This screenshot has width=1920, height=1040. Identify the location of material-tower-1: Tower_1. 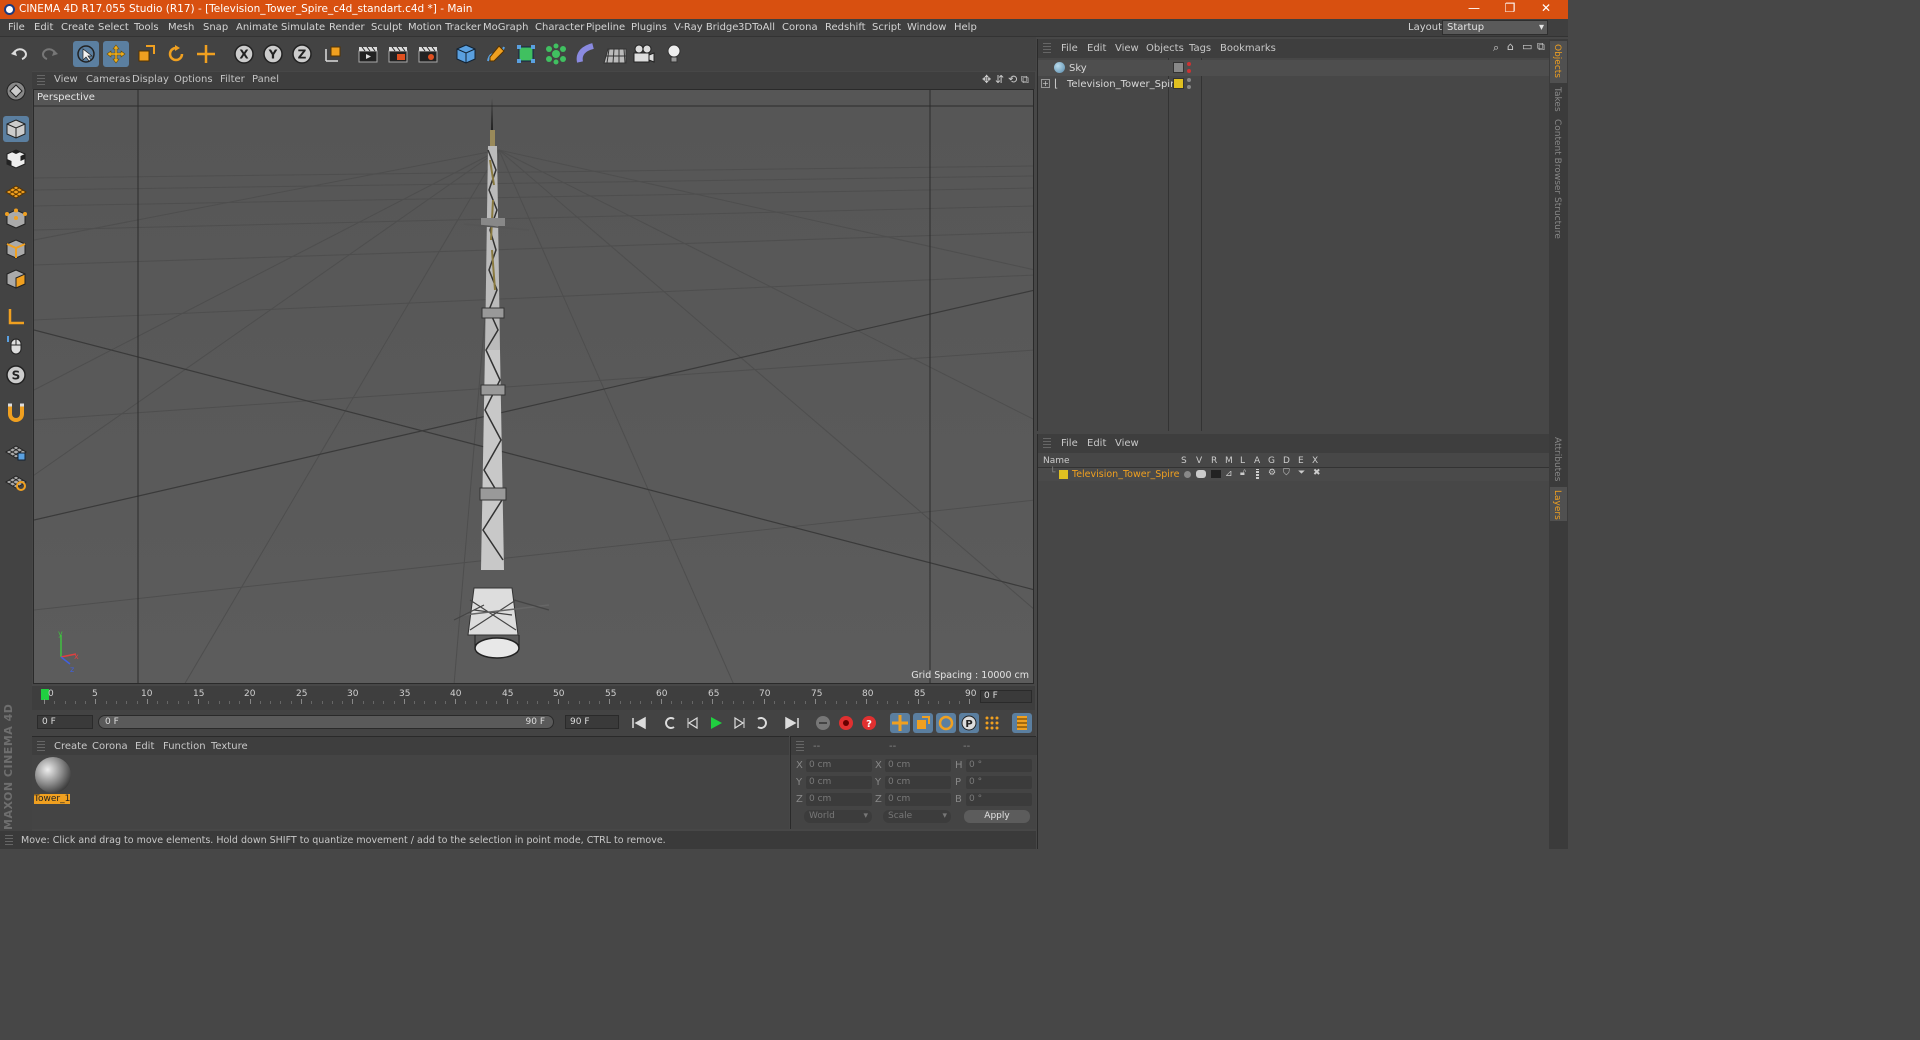
(53, 781).